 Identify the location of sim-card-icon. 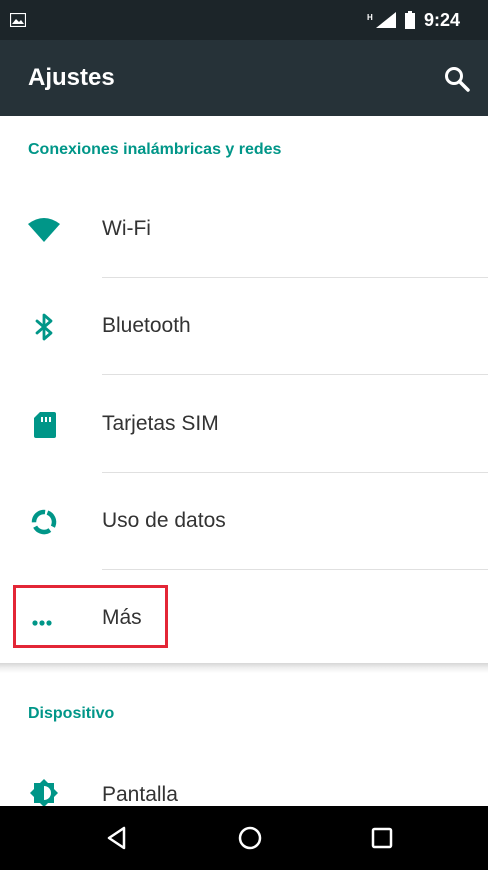
(45, 425).